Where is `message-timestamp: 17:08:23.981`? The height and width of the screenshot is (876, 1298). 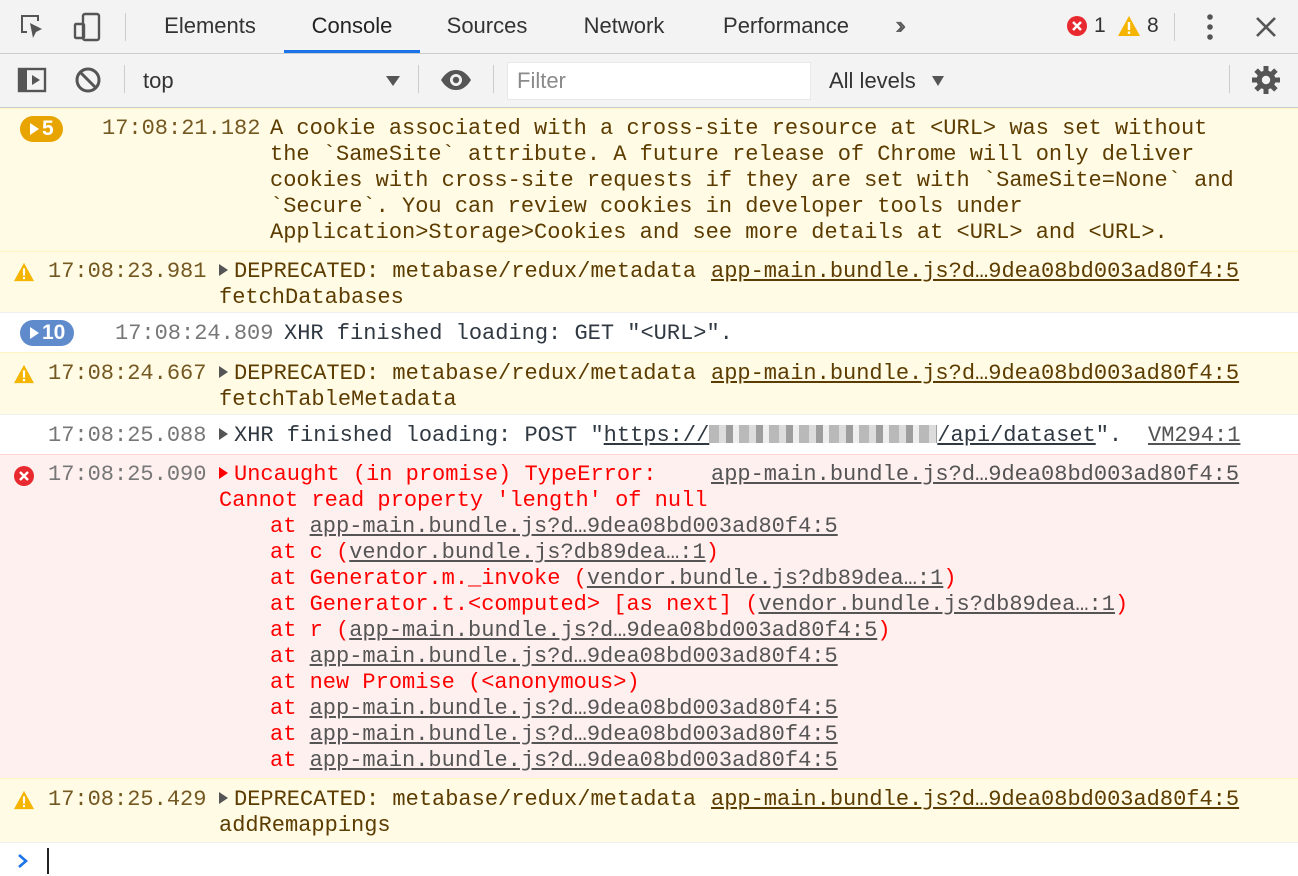
message-timestamp: 17:08:23.981 is located at coordinates (127, 271).